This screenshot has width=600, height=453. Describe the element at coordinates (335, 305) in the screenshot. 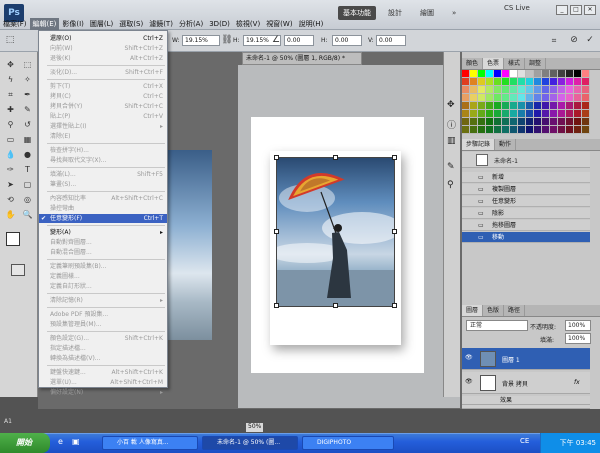

I see `transform-handle-bottom` at that location.